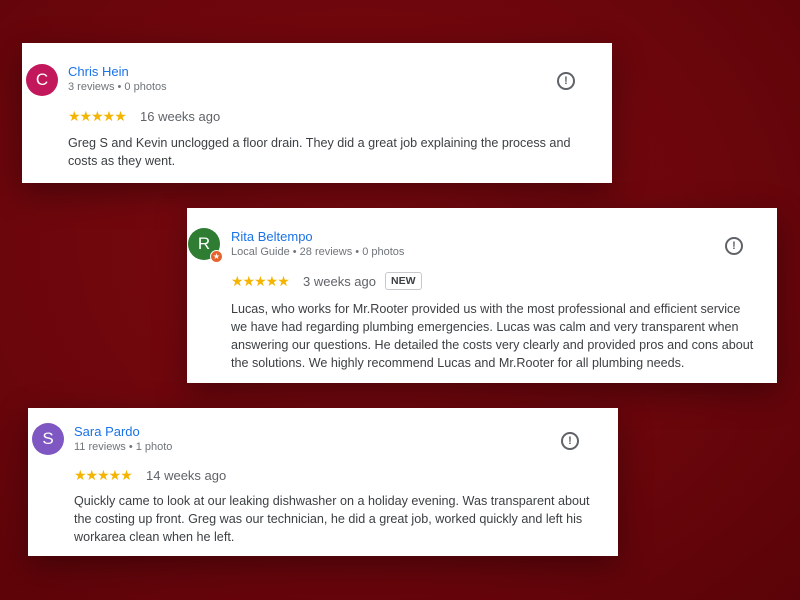 The width and height of the screenshot is (800, 600). What do you see at coordinates (117, 87) in the screenshot?
I see `reviewer-meta: 3 reviews • 0 photos` at bounding box center [117, 87].